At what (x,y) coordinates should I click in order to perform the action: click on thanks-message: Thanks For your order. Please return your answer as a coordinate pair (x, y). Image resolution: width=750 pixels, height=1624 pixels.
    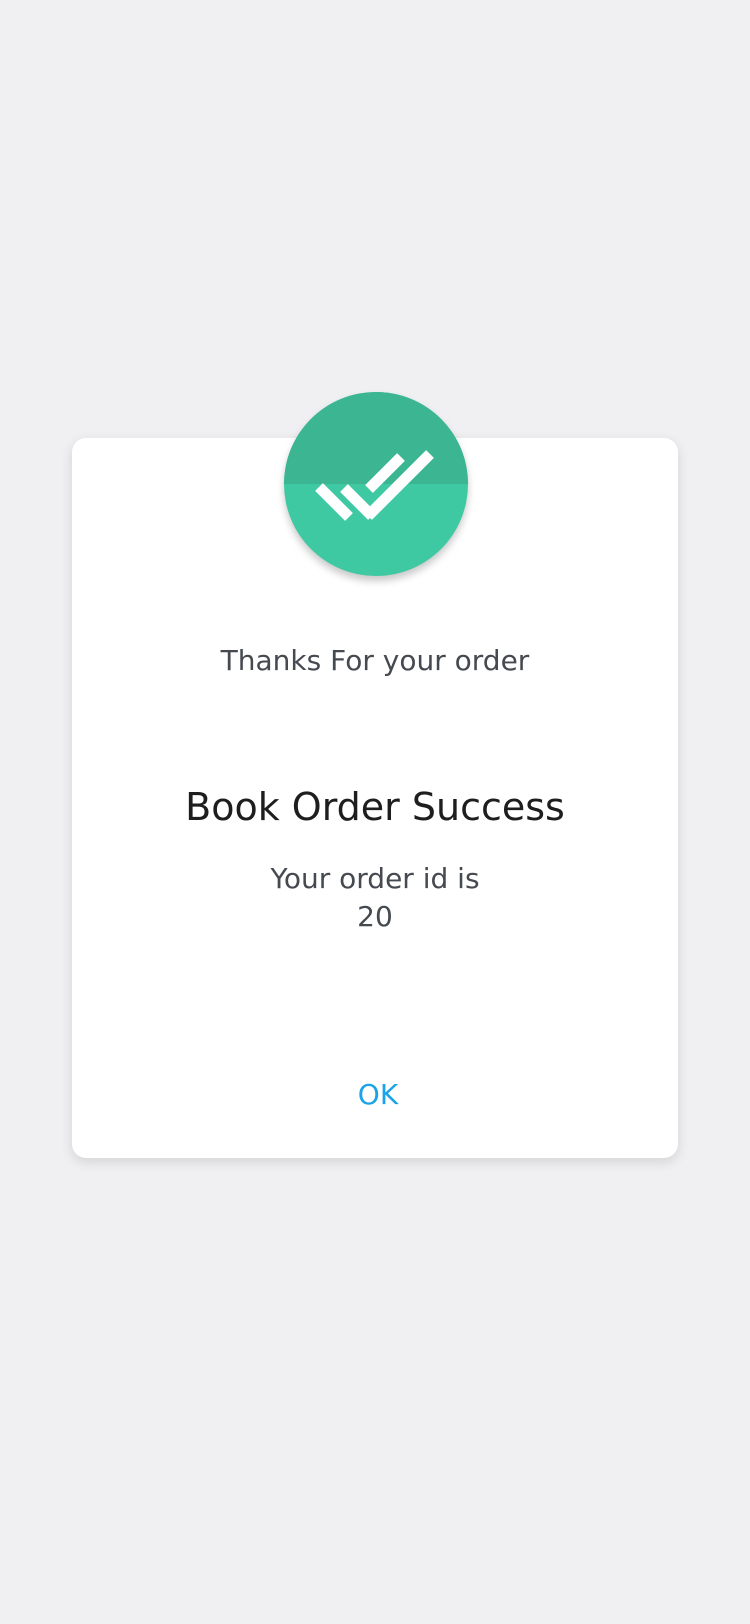
    Looking at the image, I should click on (375, 660).